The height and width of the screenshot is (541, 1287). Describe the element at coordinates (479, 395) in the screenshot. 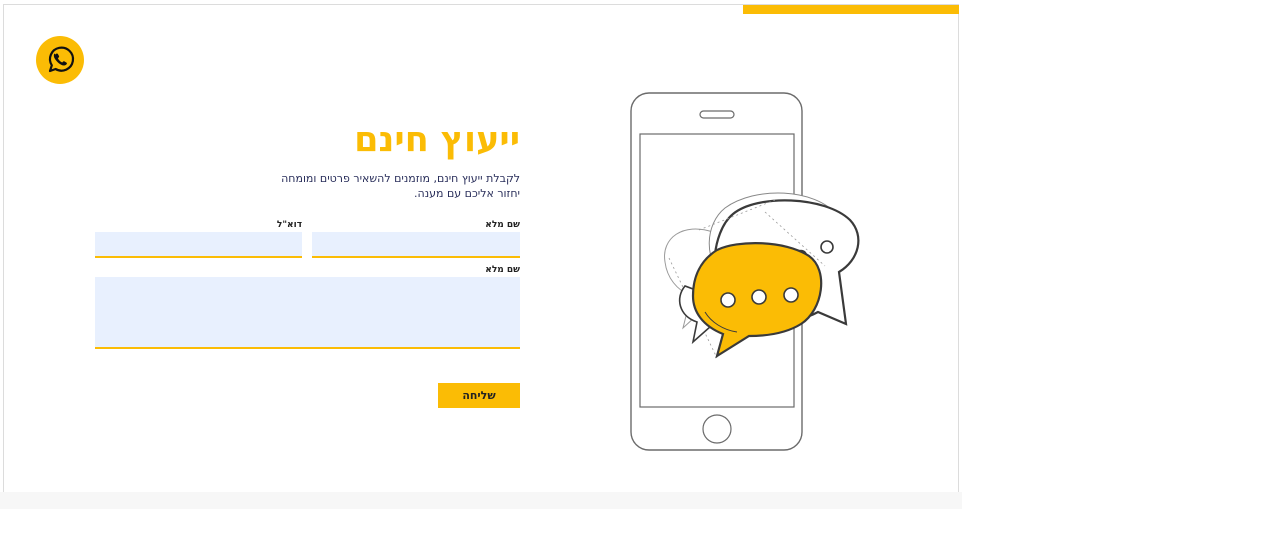

I see `submit-button: שליחה` at that location.